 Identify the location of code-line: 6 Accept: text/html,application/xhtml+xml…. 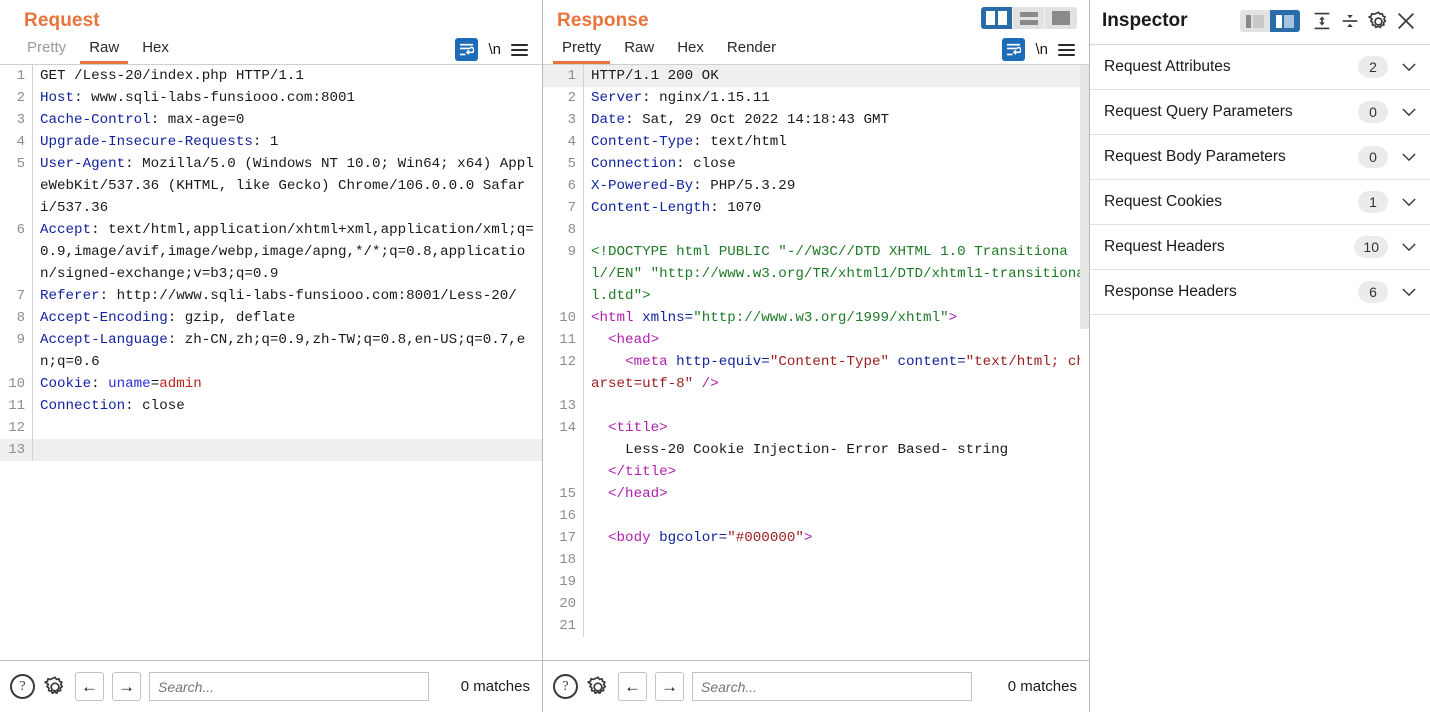
(271, 252).